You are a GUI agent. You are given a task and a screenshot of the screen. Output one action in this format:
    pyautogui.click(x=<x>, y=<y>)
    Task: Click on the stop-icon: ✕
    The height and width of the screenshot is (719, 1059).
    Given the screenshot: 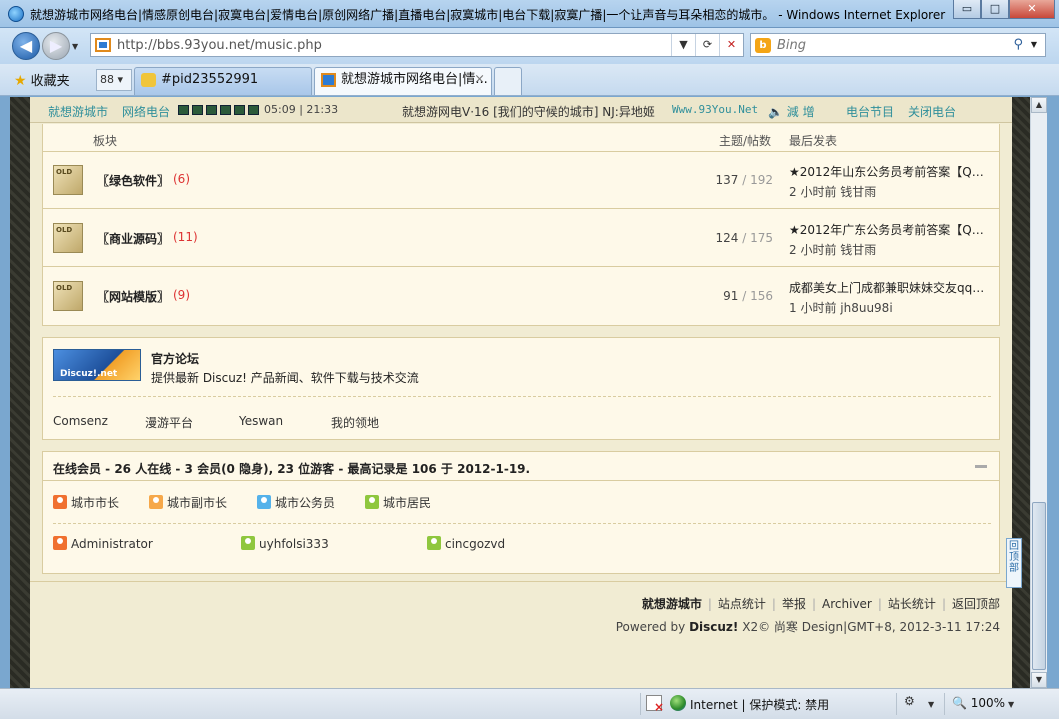 What is the action you would take?
    pyautogui.click(x=731, y=45)
    